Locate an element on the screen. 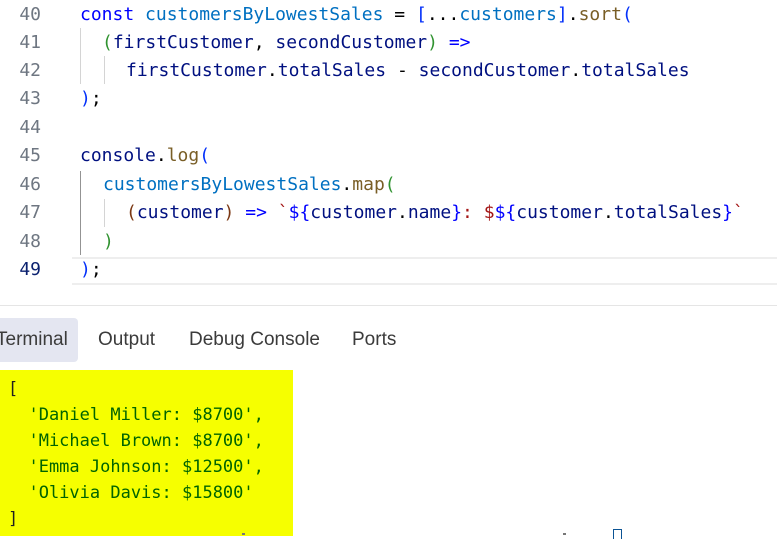 This screenshot has height=539, width=777. terminal-line: [ is located at coordinates (13, 389).